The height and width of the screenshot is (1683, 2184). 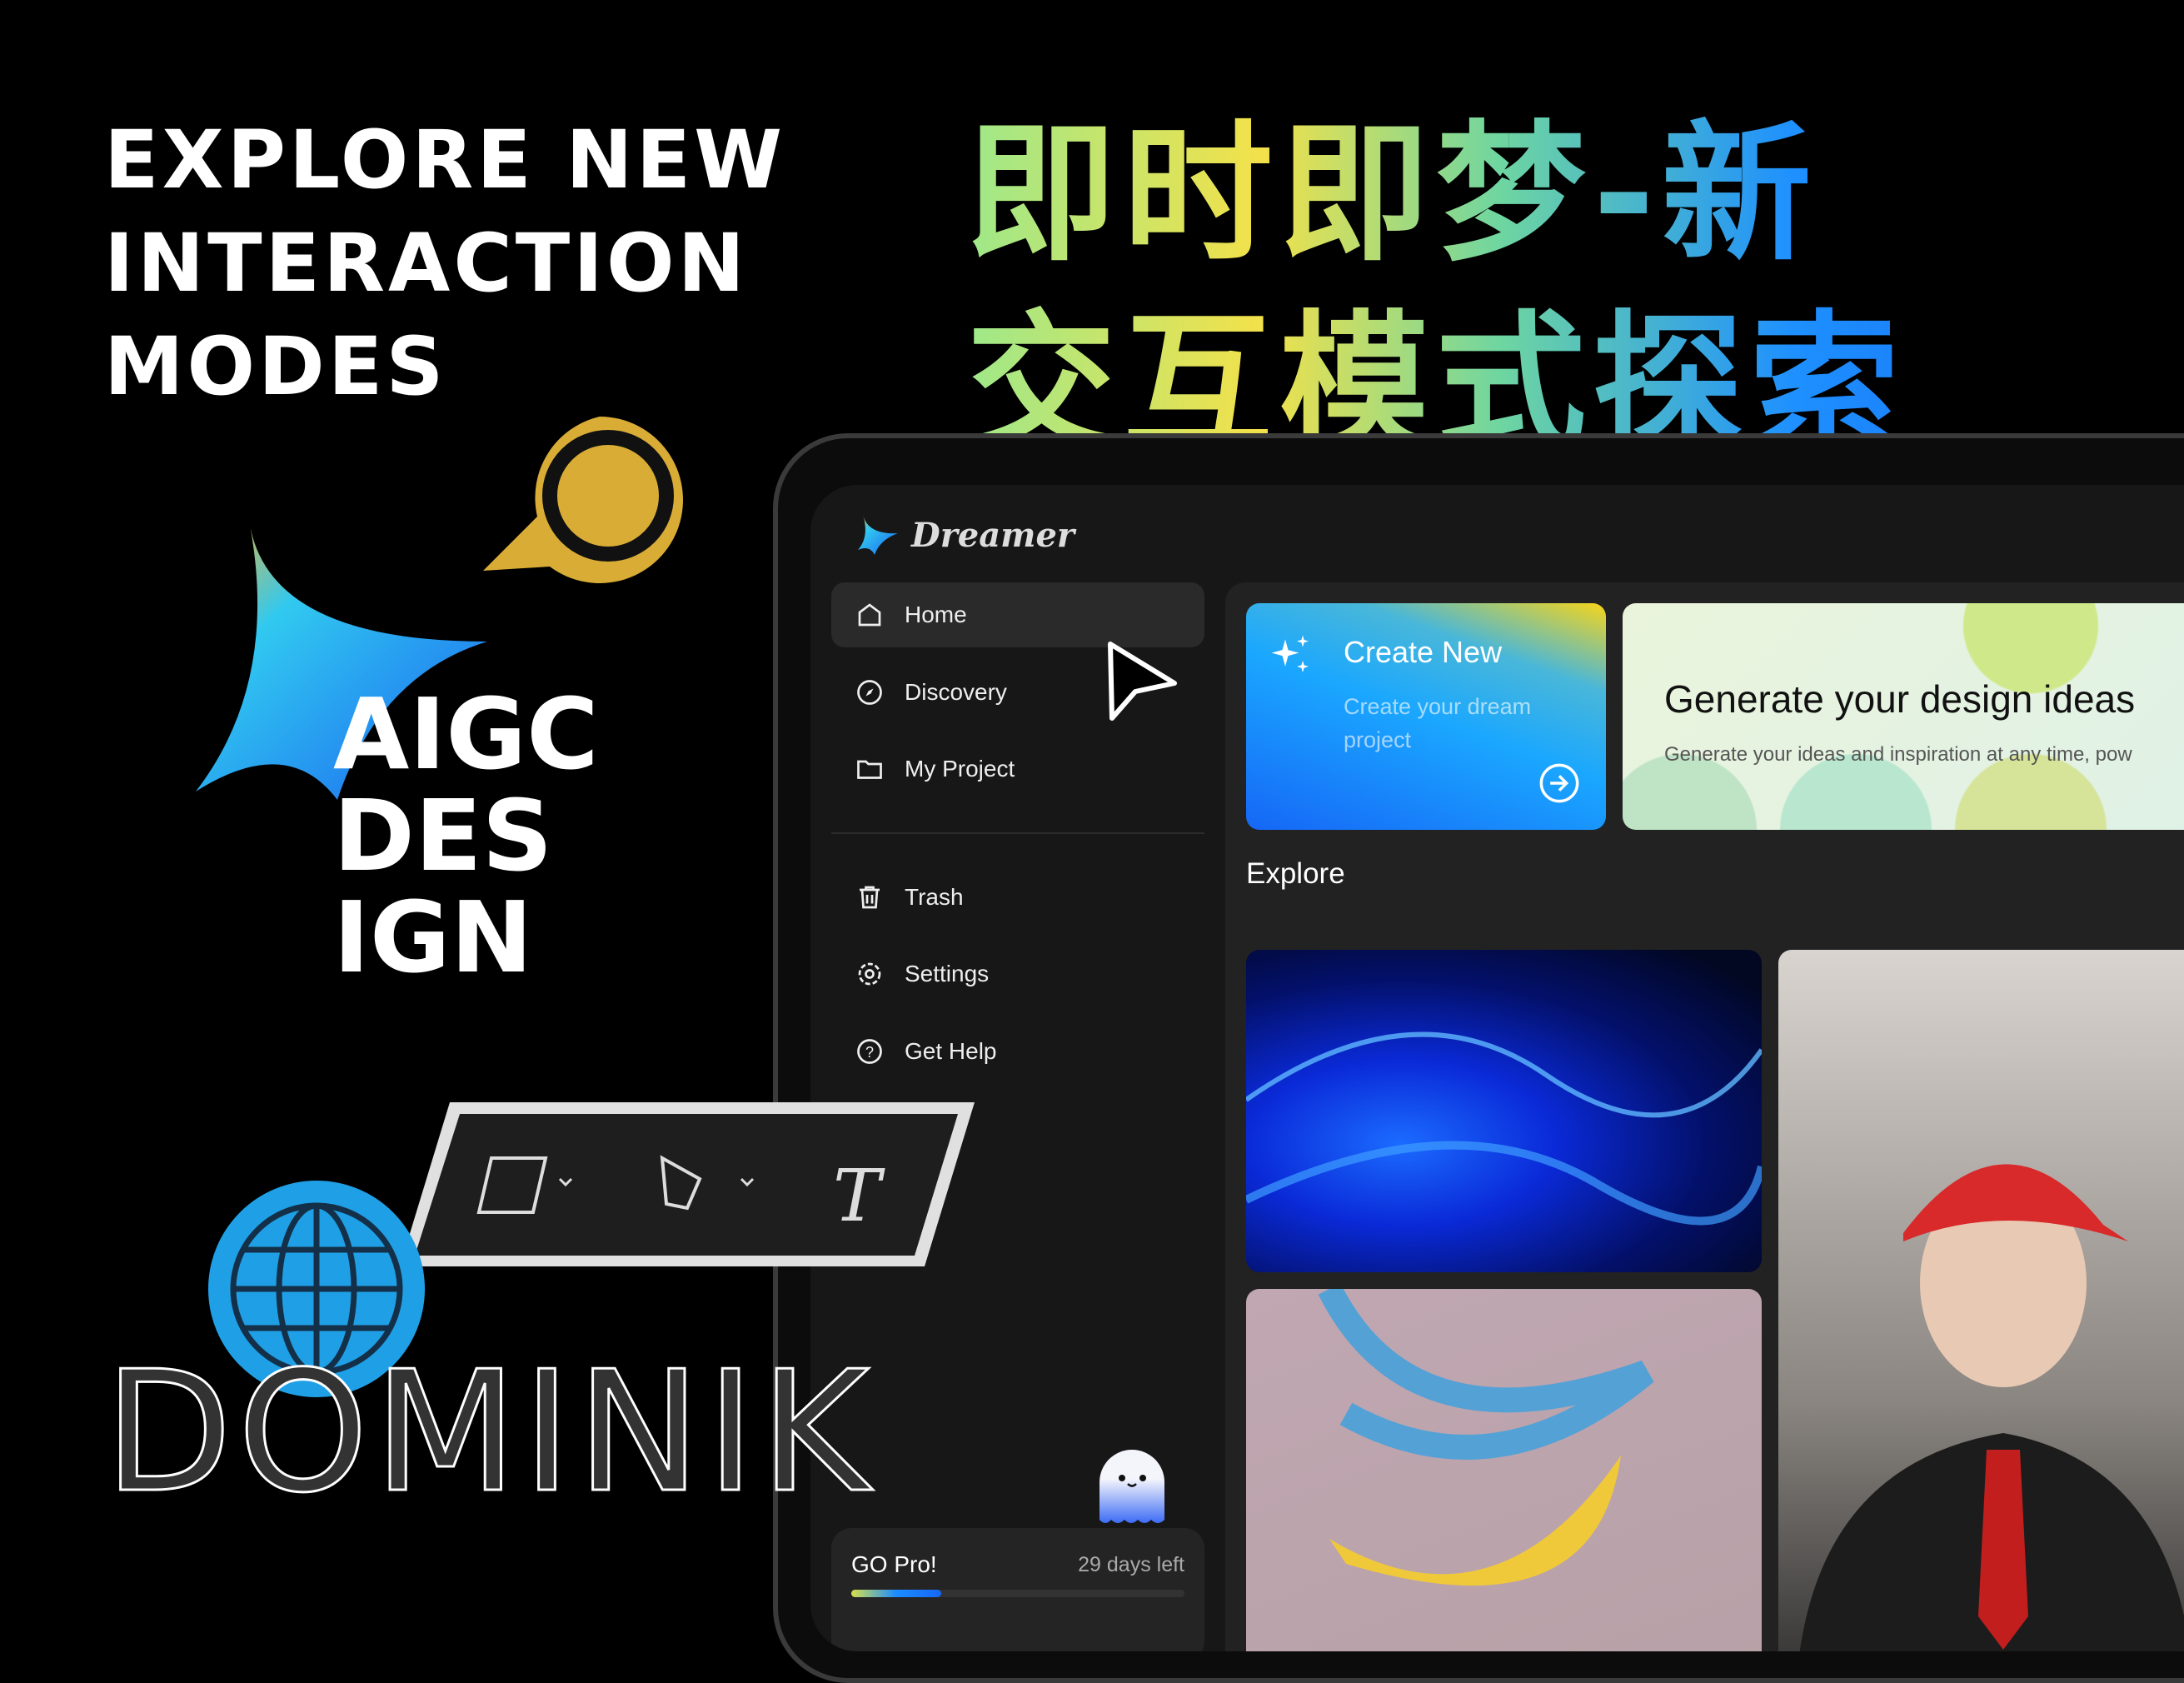 What do you see at coordinates (869, 974) in the screenshot?
I see `gear-icon` at bounding box center [869, 974].